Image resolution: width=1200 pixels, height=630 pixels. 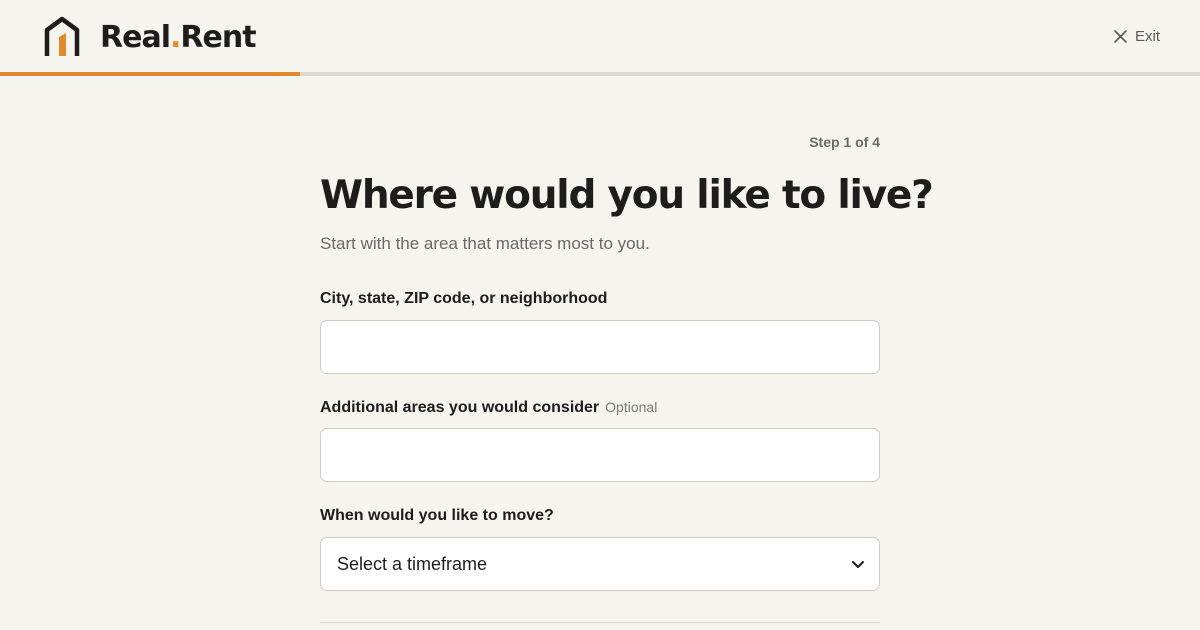 What do you see at coordinates (1120, 36) in the screenshot?
I see `close-icon` at bounding box center [1120, 36].